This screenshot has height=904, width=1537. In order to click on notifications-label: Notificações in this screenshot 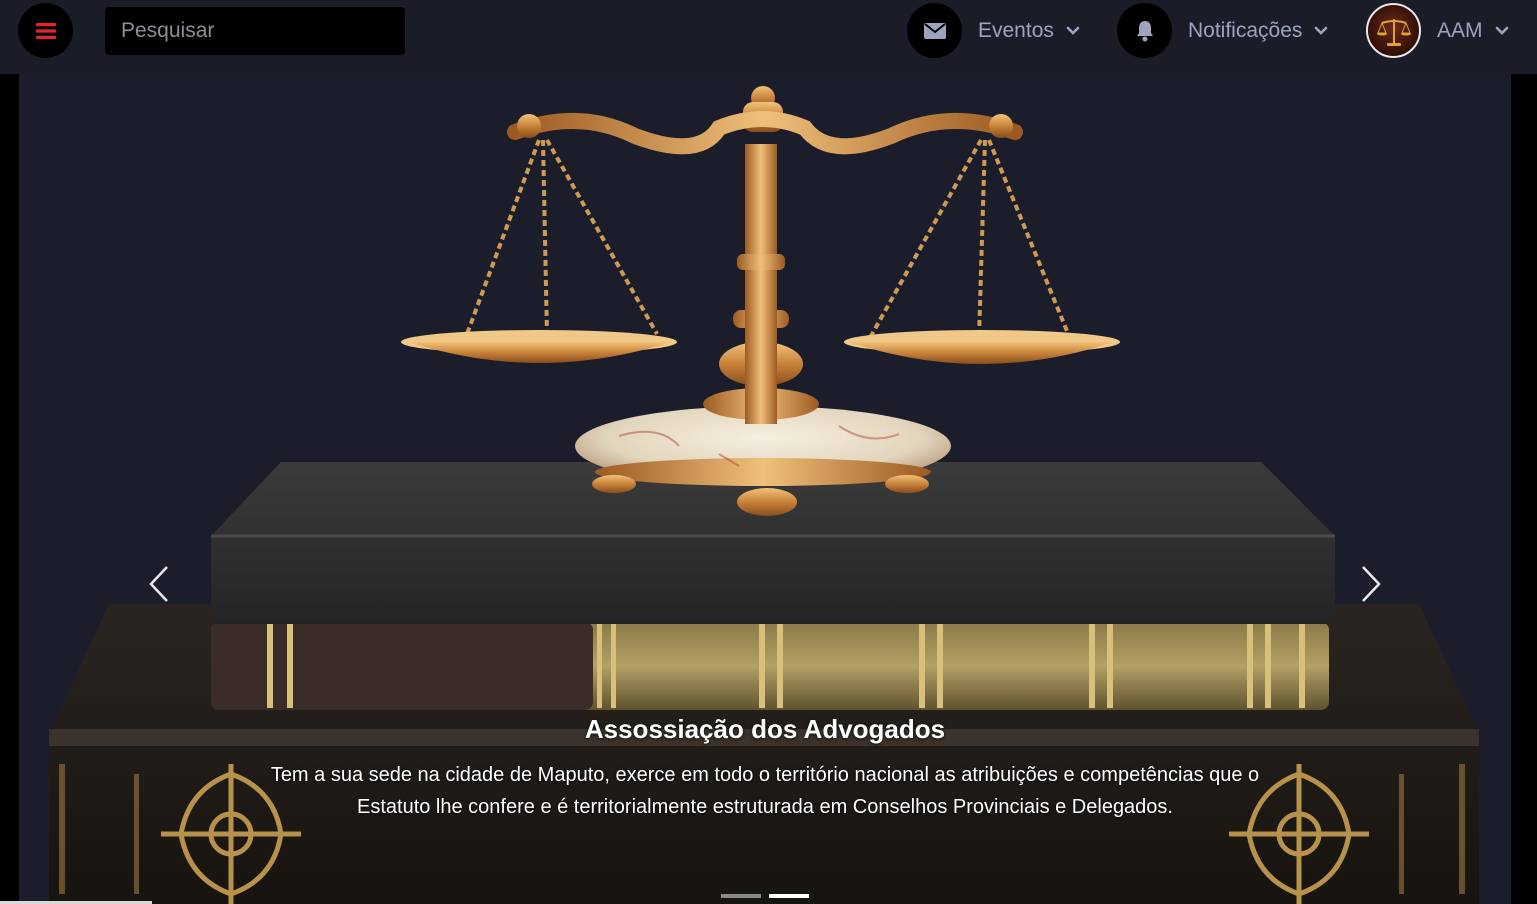, I will do `click(1245, 30)`.